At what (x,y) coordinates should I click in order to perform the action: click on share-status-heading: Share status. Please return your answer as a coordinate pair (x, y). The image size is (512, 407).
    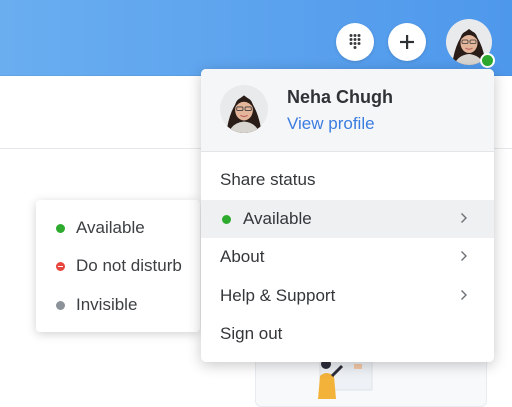
    Looking at the image, I should click on (347, 180).